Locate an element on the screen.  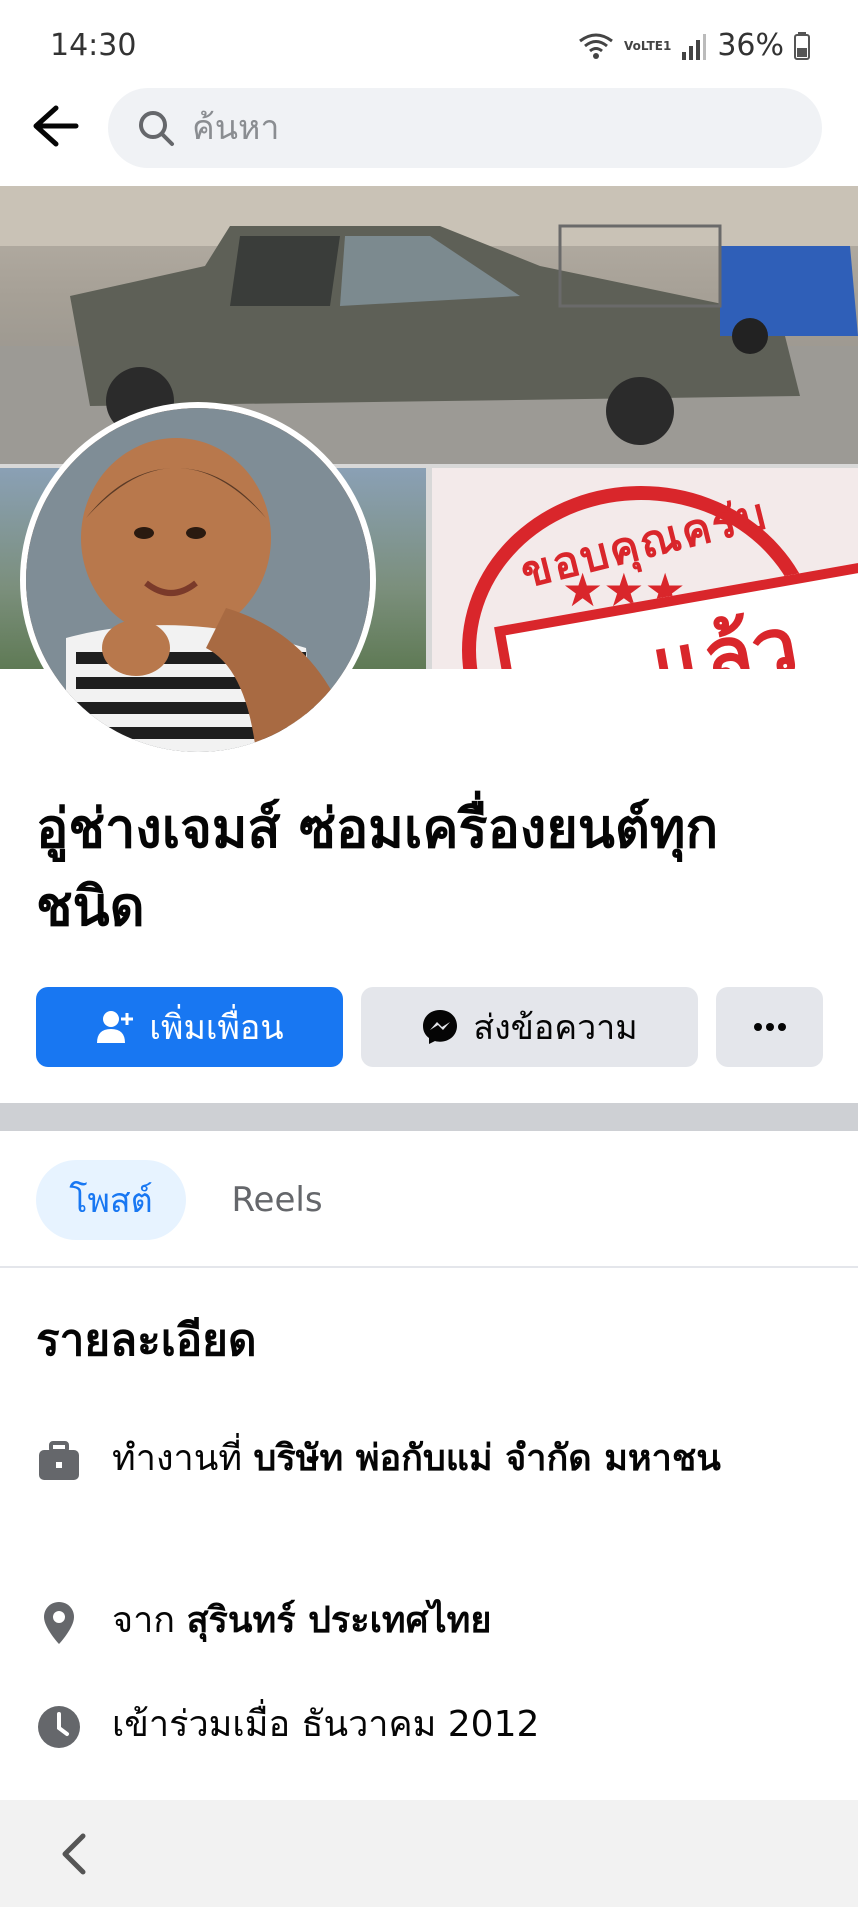
cover-photo-stamp: ขอบคุณครับ ★★★ แล้ว is located at coordinates (645, 568).